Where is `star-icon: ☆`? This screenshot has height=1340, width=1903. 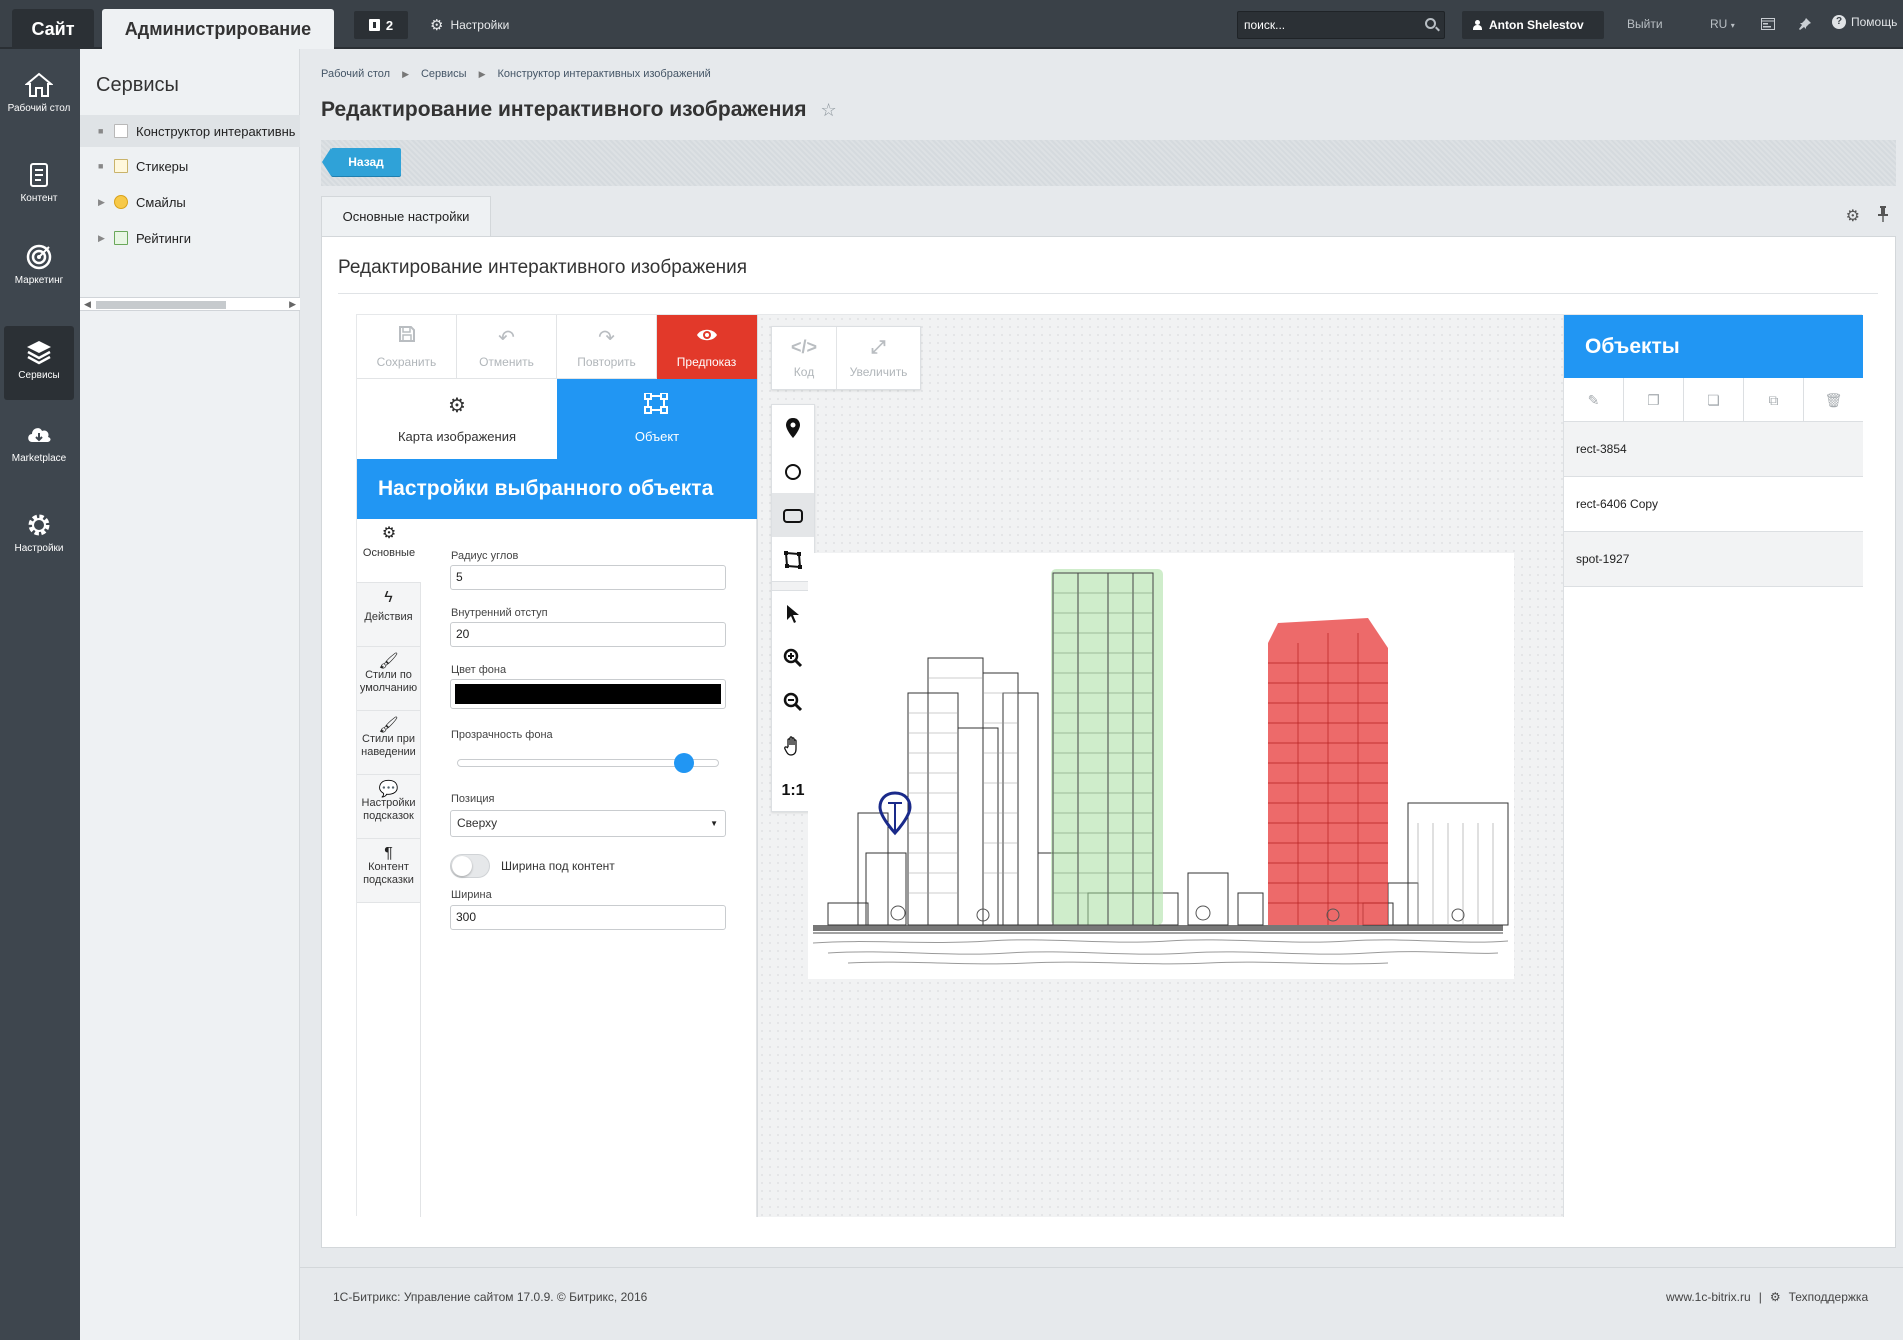
star-icon: ☆ is located at coordinates (829, 110).